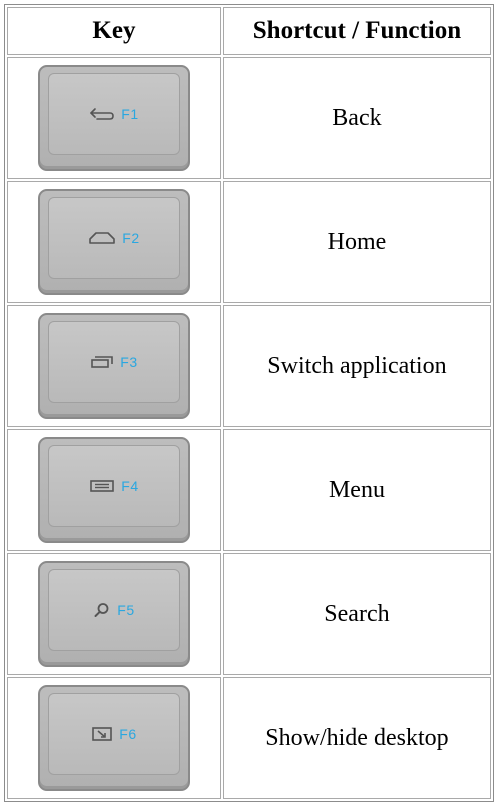 The height and width of the screenshot is (802, 498). I want to click on table-row: F3 Switch application, so click(249, 366).